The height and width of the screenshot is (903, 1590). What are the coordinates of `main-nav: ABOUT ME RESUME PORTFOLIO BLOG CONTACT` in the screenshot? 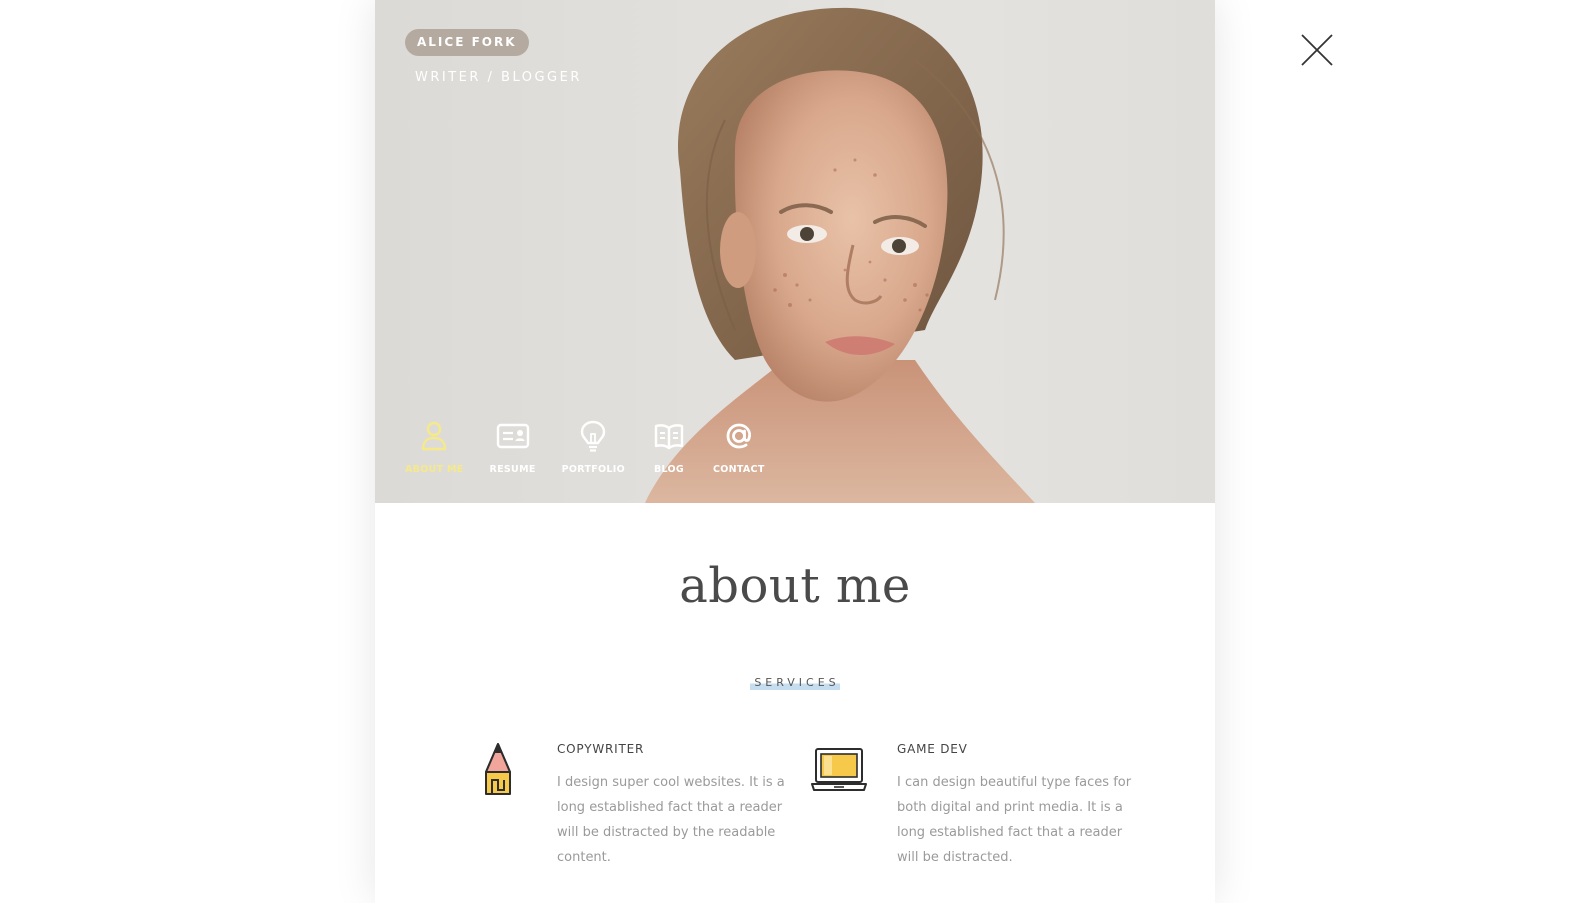 It's located at (598, 446).